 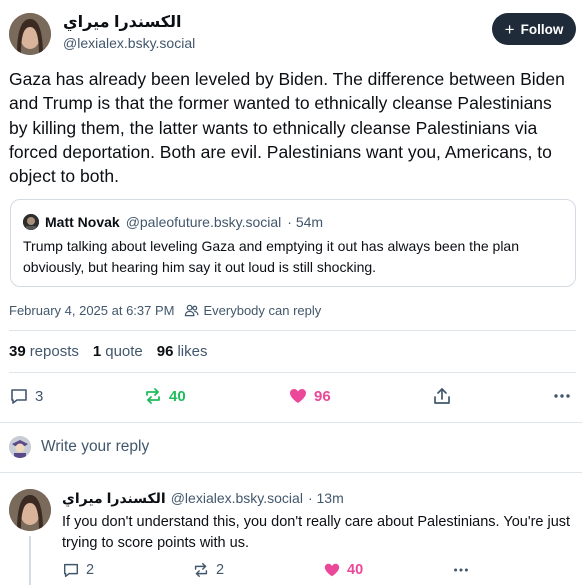 What do you see at coordinates (95, 446) in the screenshot?
I see `reply-placeholder: Write your reply` at bounding box center [95, 446].